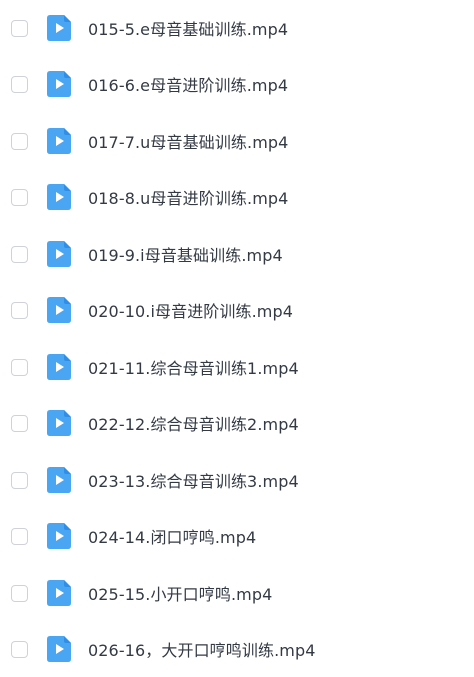 The image size is (474, 677). Describe the element at coordinates (188, 197) in the screenshot. I see `file-name: 018-8.u母音进阶训练.mp4` at that location.